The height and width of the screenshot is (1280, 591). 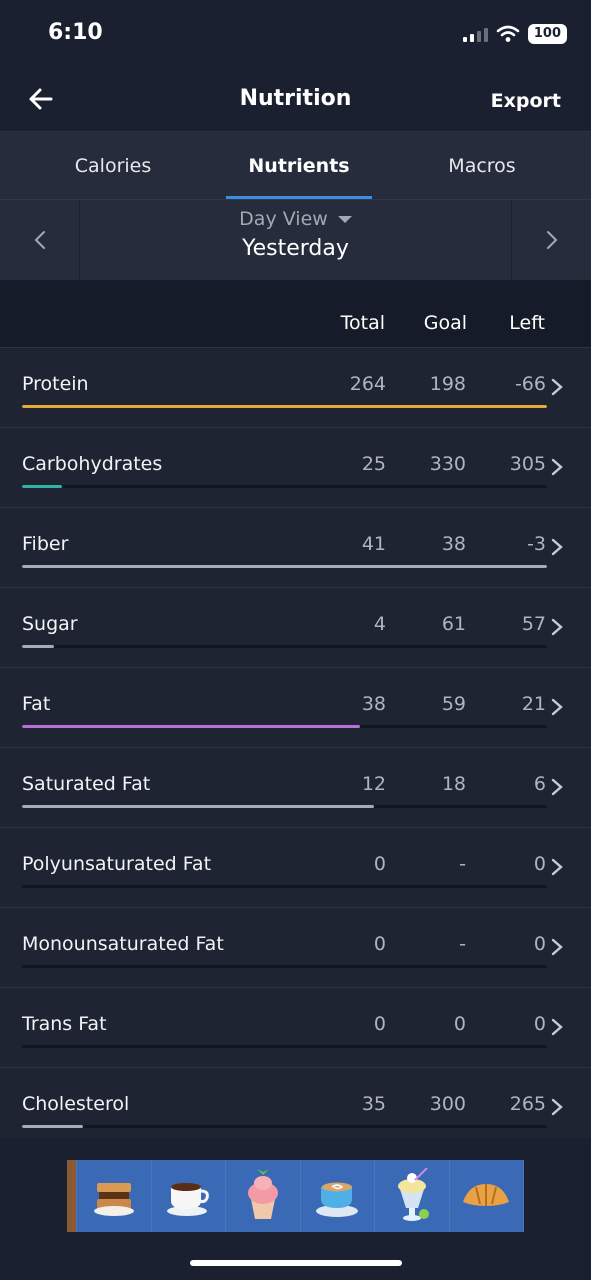 I want to click on nutrient-name: Fat, so click(x=36, y=704).